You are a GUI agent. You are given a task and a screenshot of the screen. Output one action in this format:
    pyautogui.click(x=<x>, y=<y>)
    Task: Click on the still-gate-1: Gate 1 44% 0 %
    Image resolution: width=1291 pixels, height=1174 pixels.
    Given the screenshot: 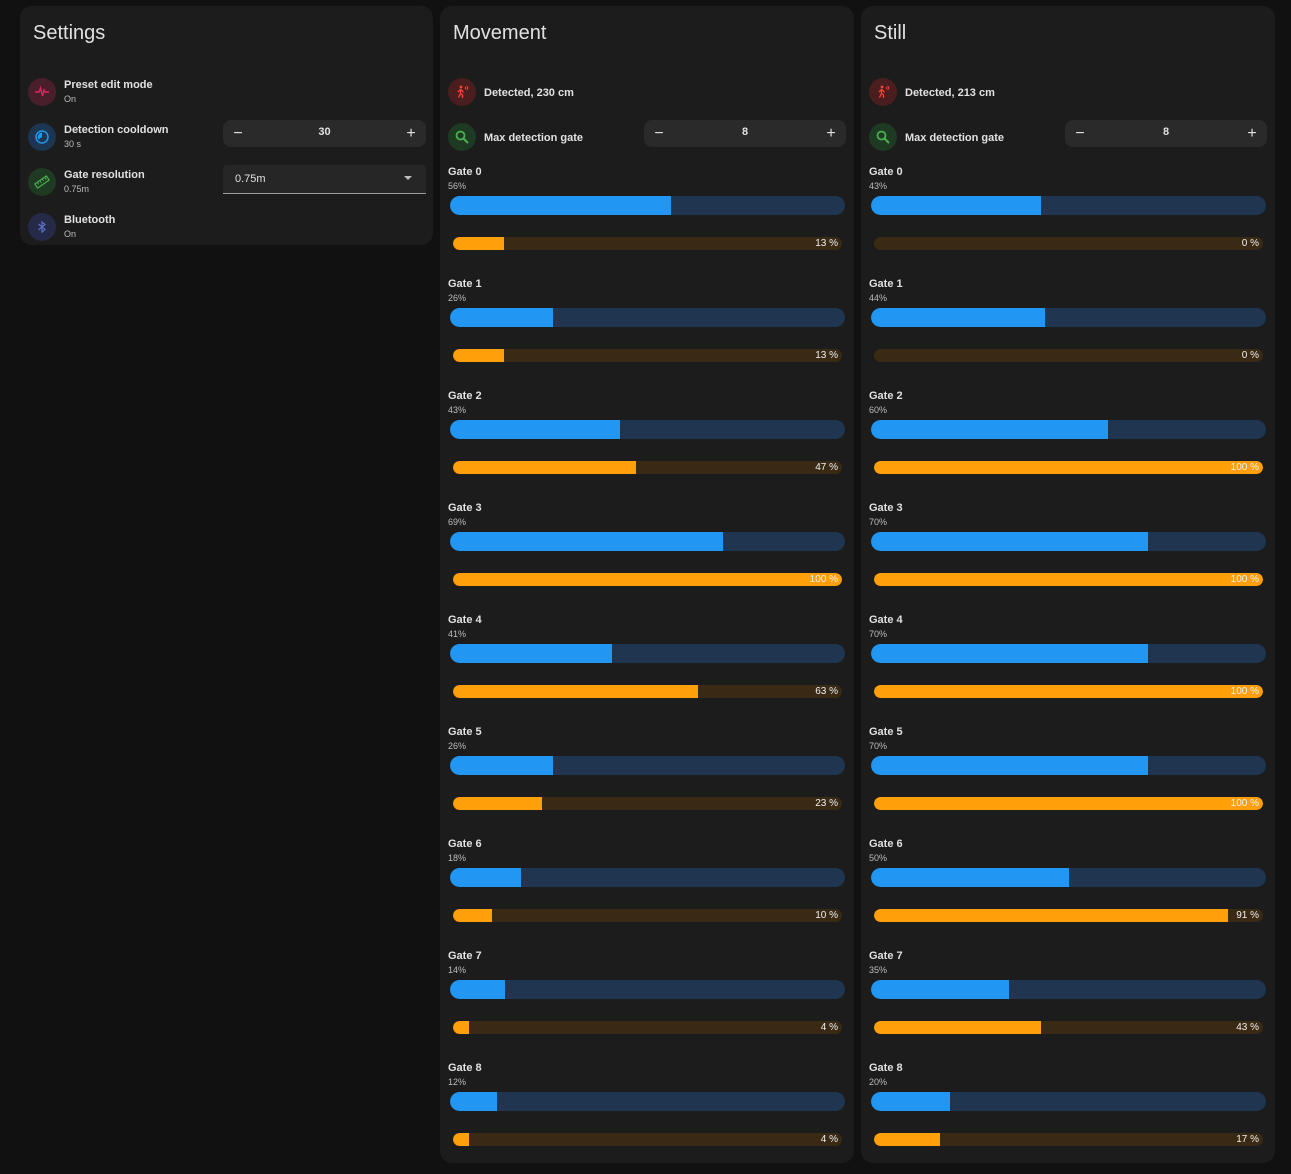 What is the action you would take?
    pyautogui.click(x=1068, y=334)
    